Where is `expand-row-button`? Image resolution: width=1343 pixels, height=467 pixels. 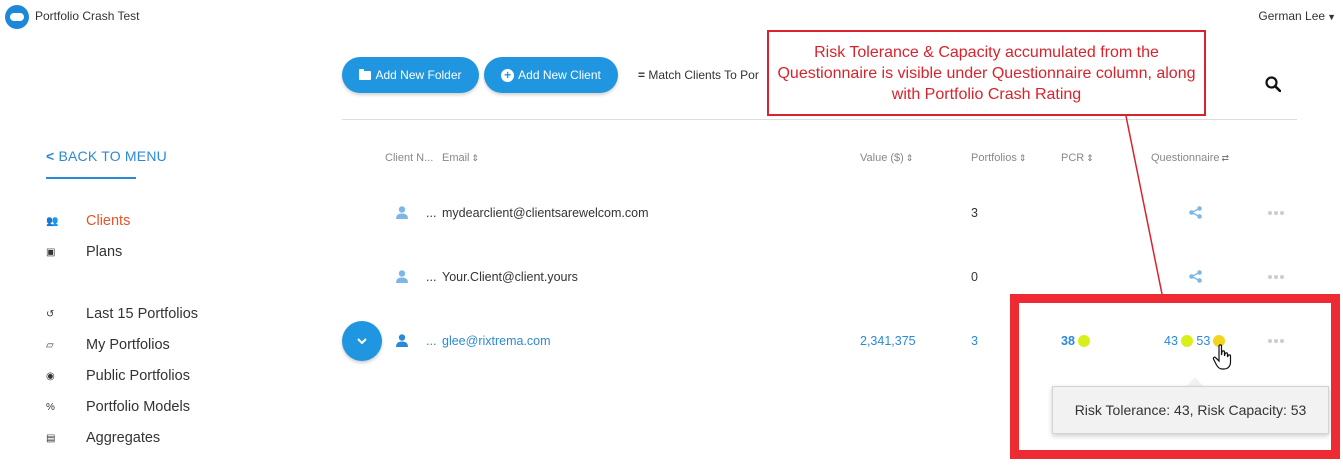
expand-row-button is located at coordinates (362, 341).